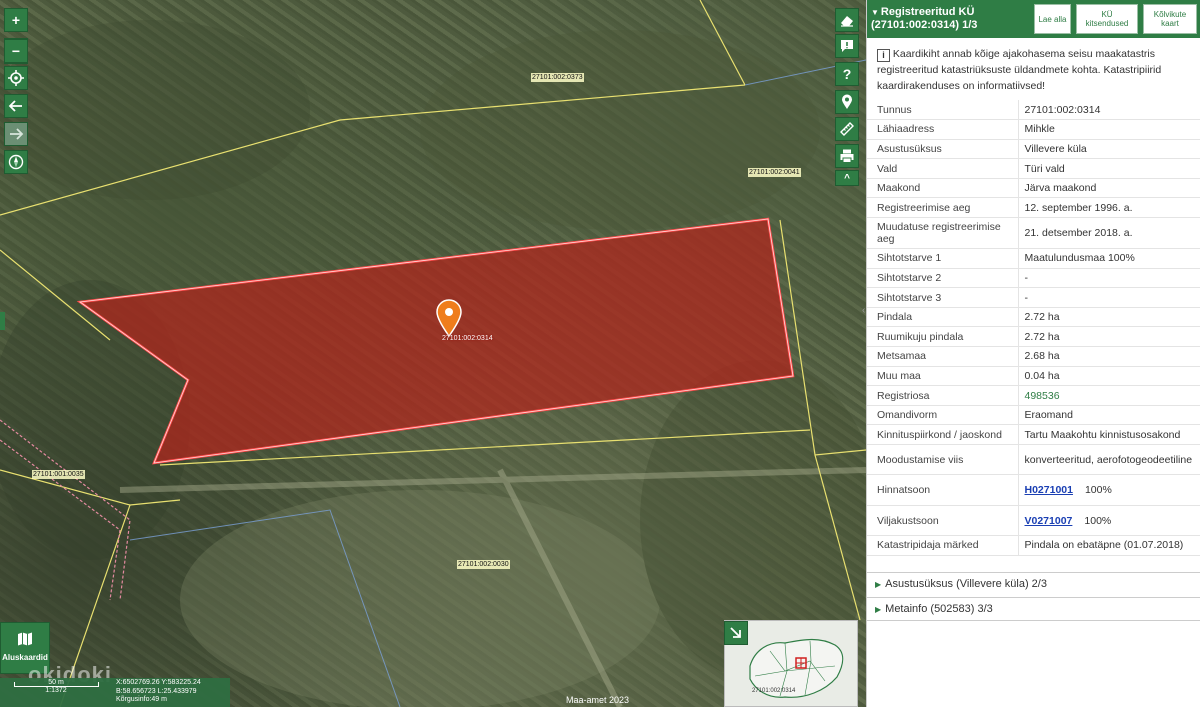  I want to click on attribute-row: Muu maa 0.04 ha, so click(1033, 376).